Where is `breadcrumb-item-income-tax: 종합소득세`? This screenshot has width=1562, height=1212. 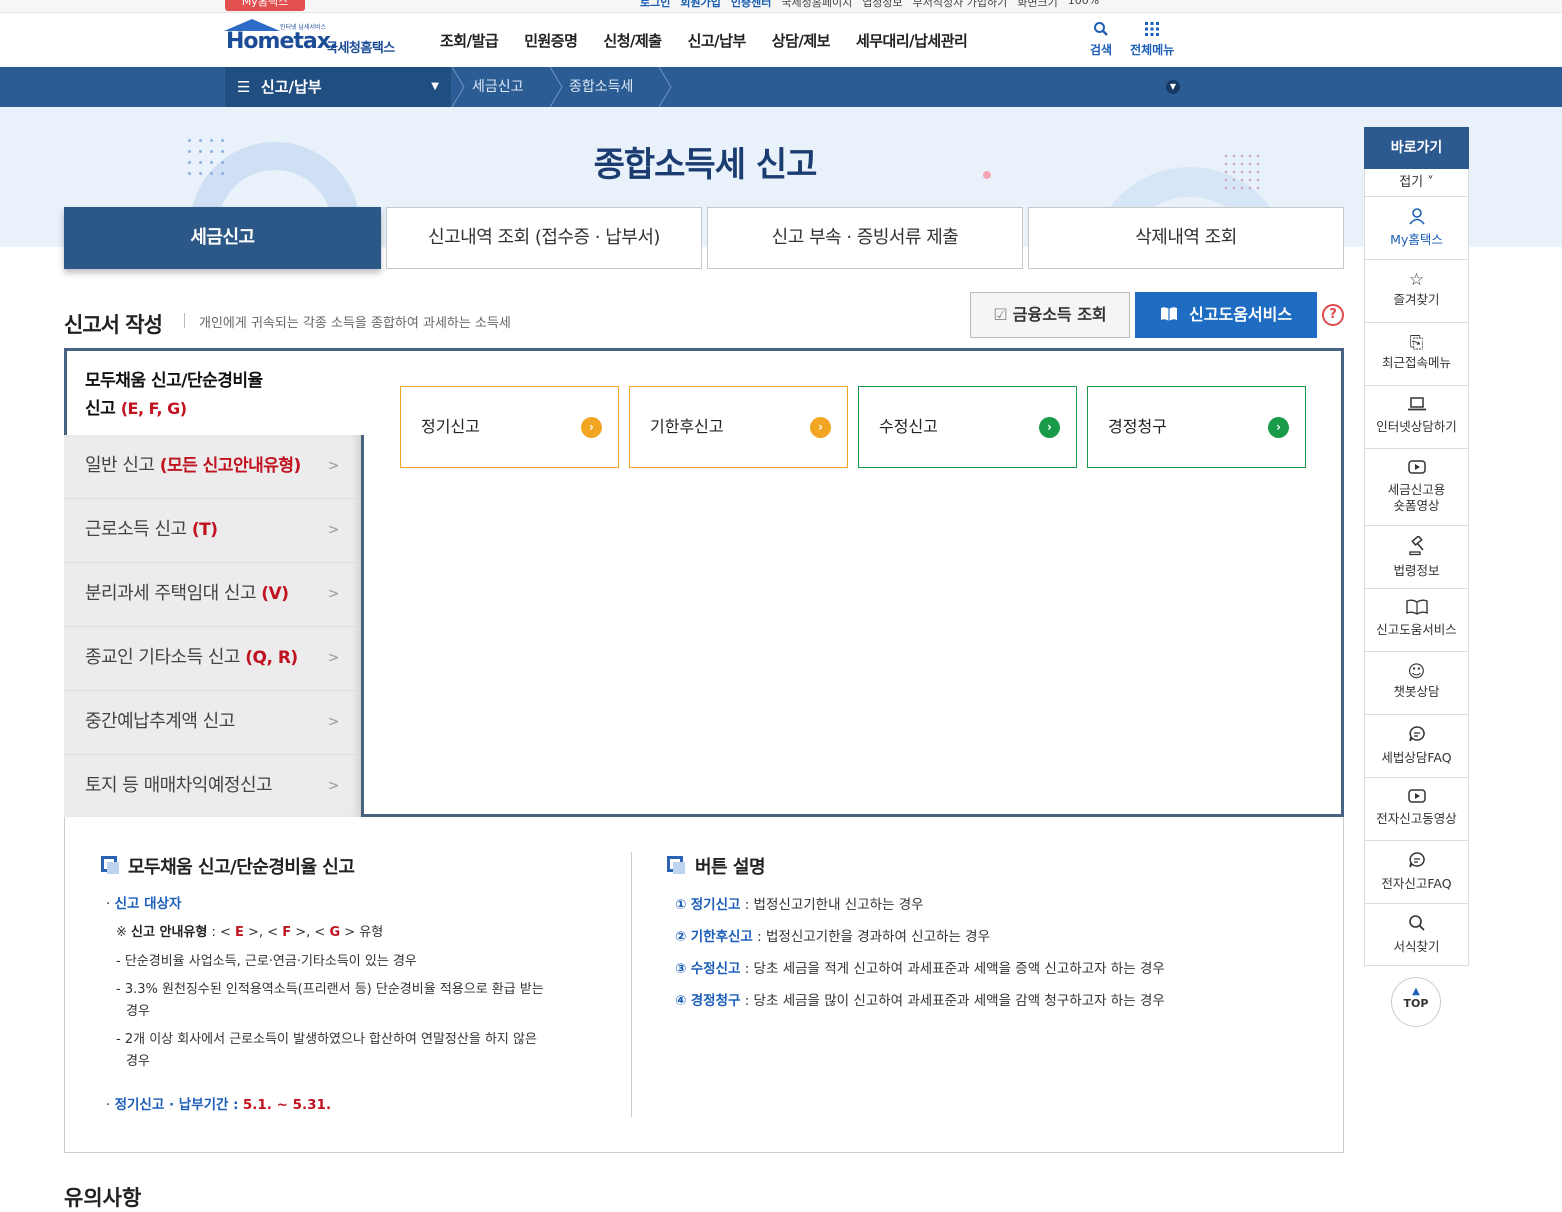
breadcrumb-item-income-tax: 종합소득세 is located at coordinates (601, 87).